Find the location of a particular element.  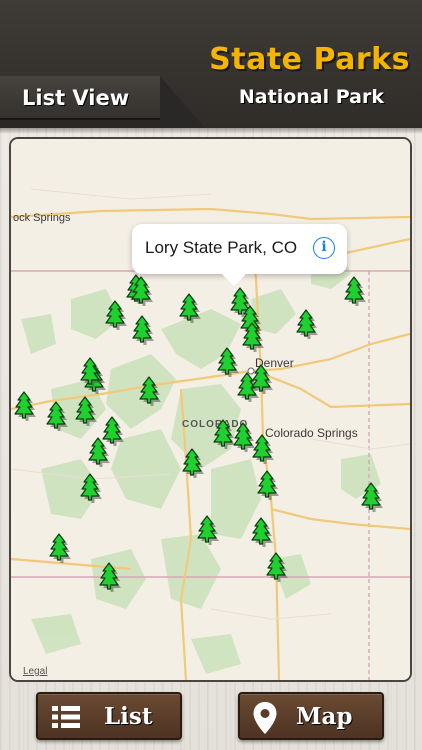

app-title: State Parks is located at coordinates (309, 59).